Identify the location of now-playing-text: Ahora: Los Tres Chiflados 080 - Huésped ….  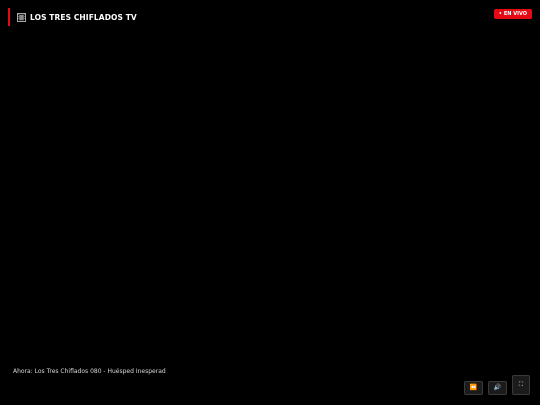
(89, 371).